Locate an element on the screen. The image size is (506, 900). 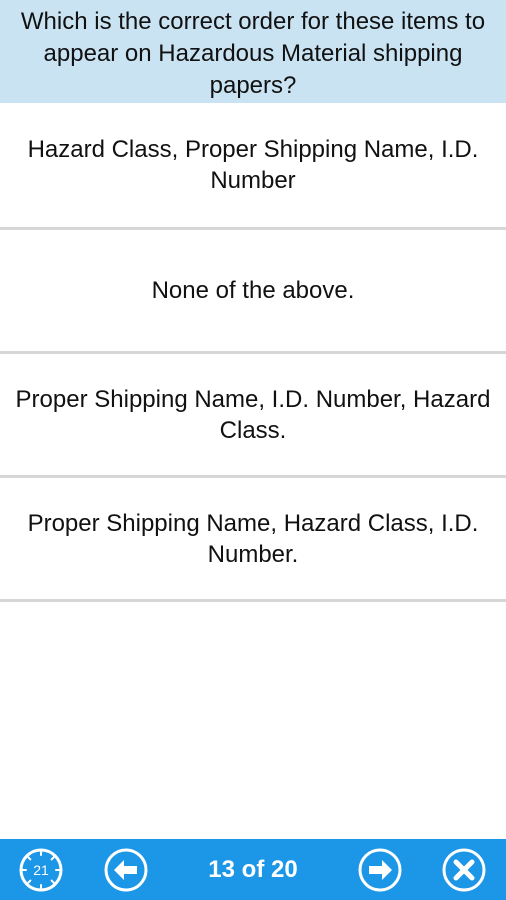
answer-option-2-text: None of the above. is located at coordinates (253, 290).